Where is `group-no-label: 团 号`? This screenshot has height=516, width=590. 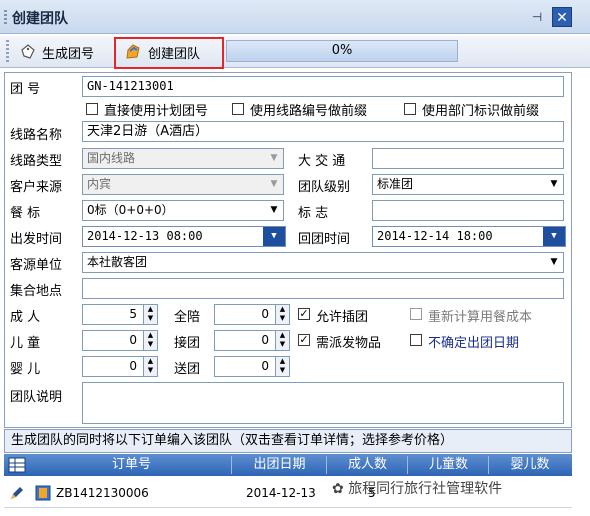 group-no-label: 团 号 is located at coordinates (25, 89).